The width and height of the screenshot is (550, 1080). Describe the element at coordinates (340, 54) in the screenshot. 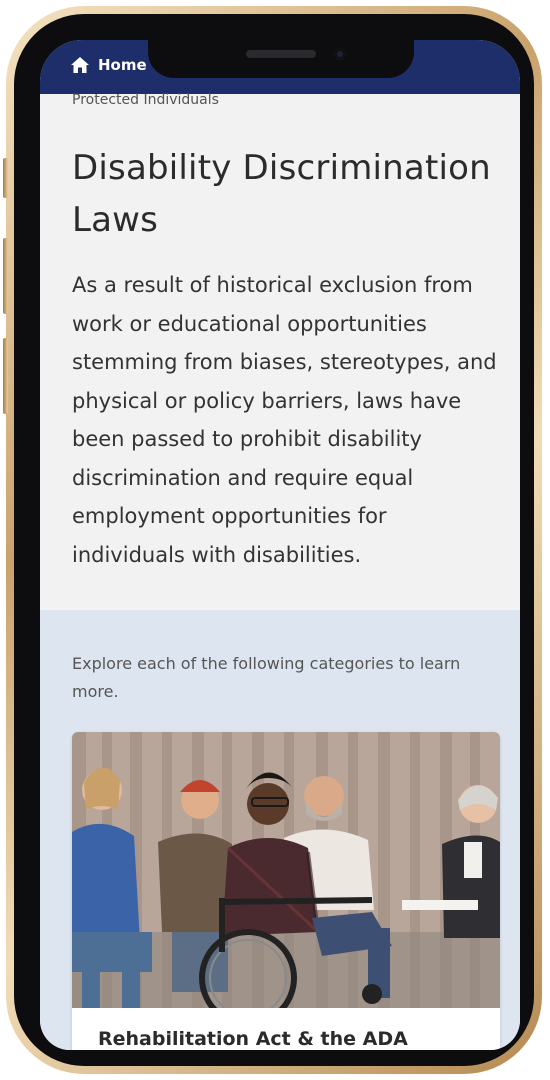

I see `front-camera` at that location.